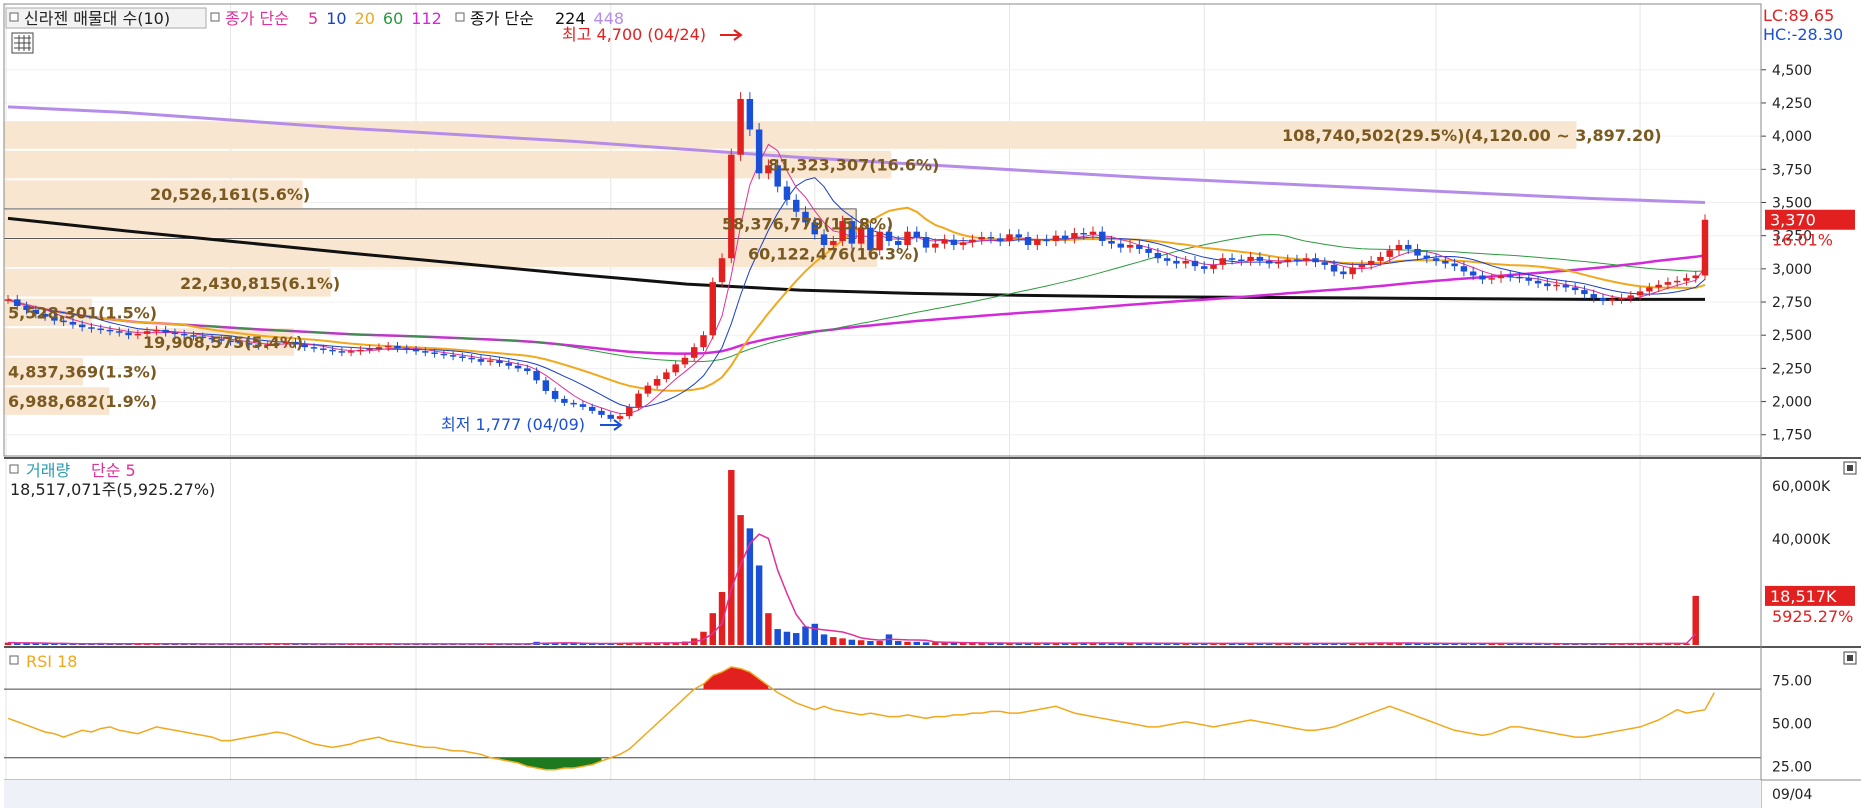  Describe the element at coordinates (1802, 240) in the screenshot. I see `last-change-label: 16.01%` at that location.